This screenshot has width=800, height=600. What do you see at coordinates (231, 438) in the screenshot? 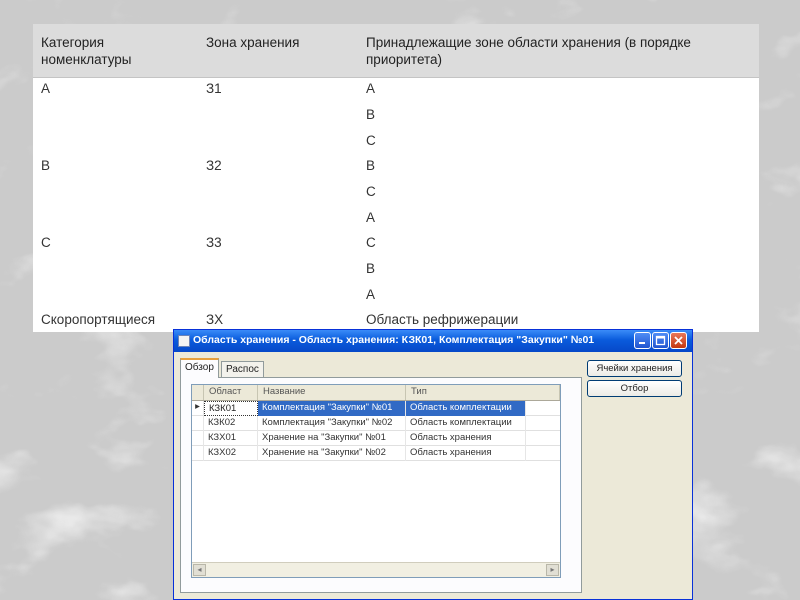
I see `cell-code: КЗХ01` at bounding box center [231, 438].